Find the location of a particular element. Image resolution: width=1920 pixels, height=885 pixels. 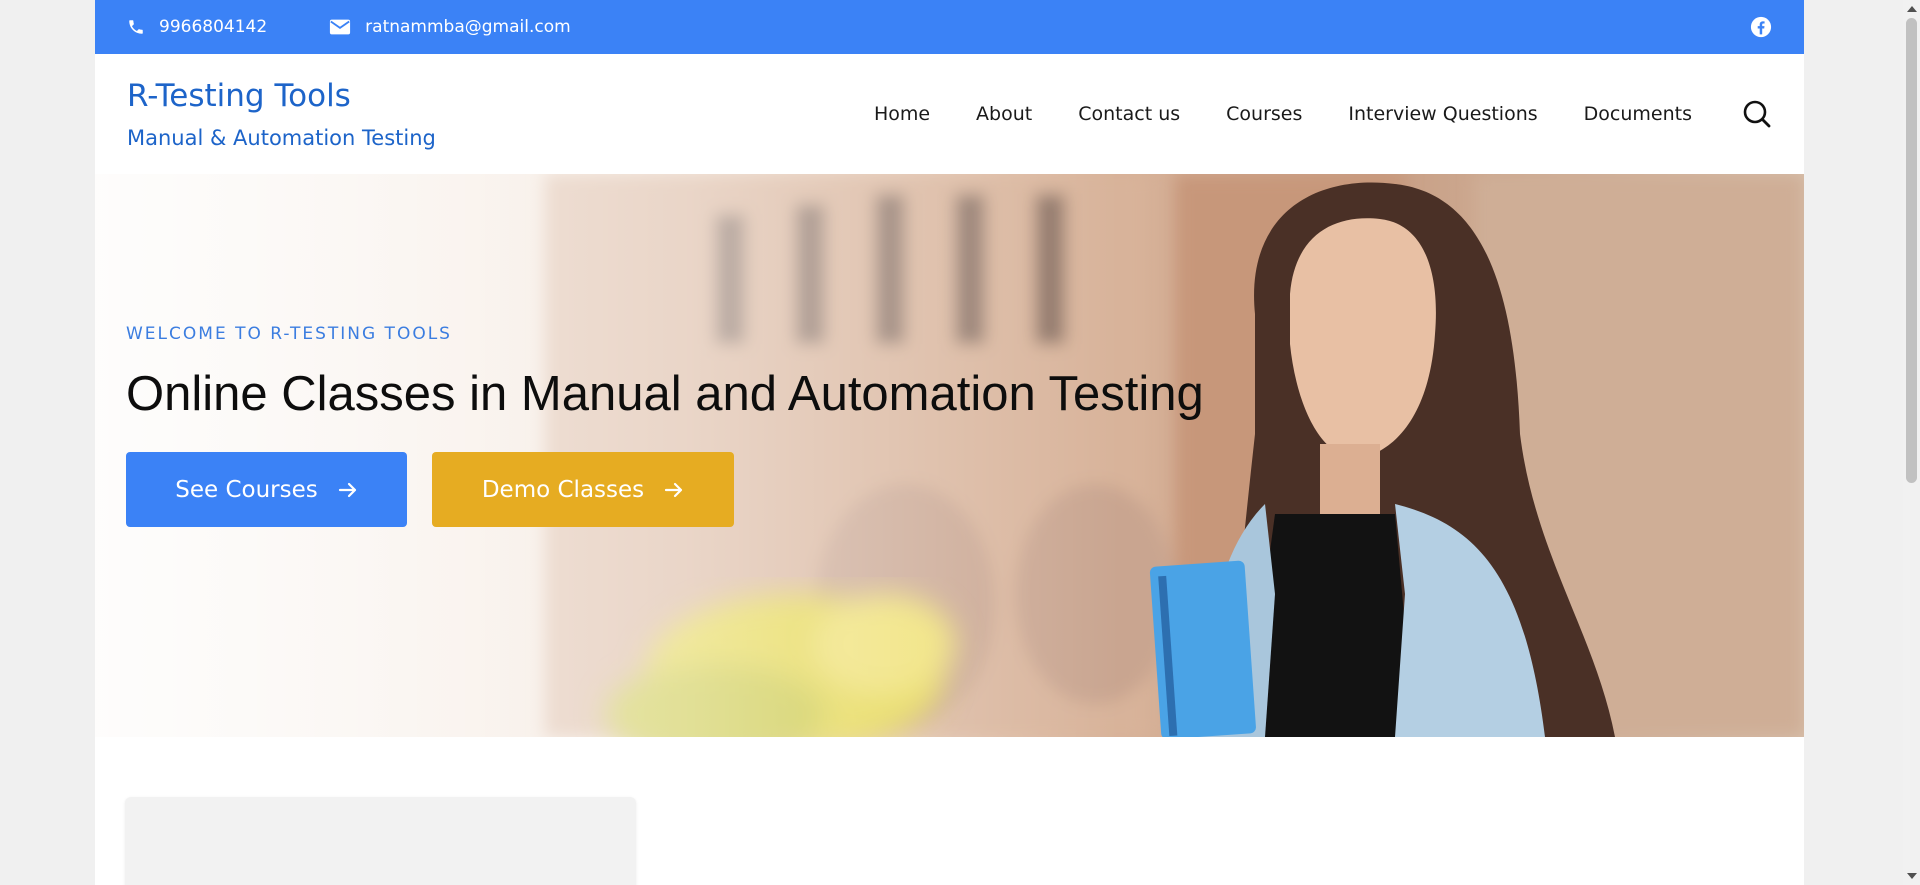

nav-item-about: About is located at coordinates (1004, 114).